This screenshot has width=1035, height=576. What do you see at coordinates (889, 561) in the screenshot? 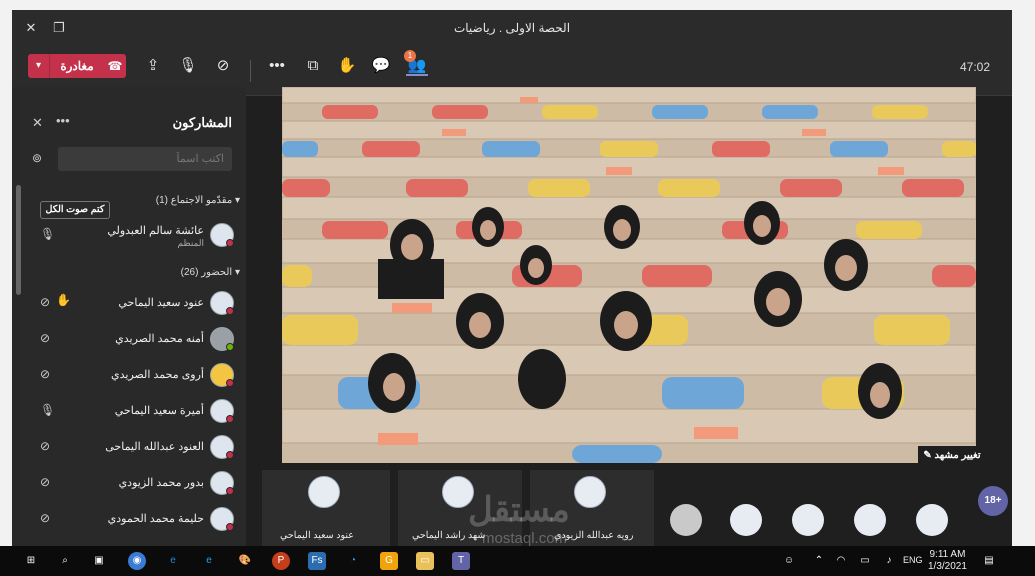
I see `volume-icon: ♪` at bounding box center [889, 561].